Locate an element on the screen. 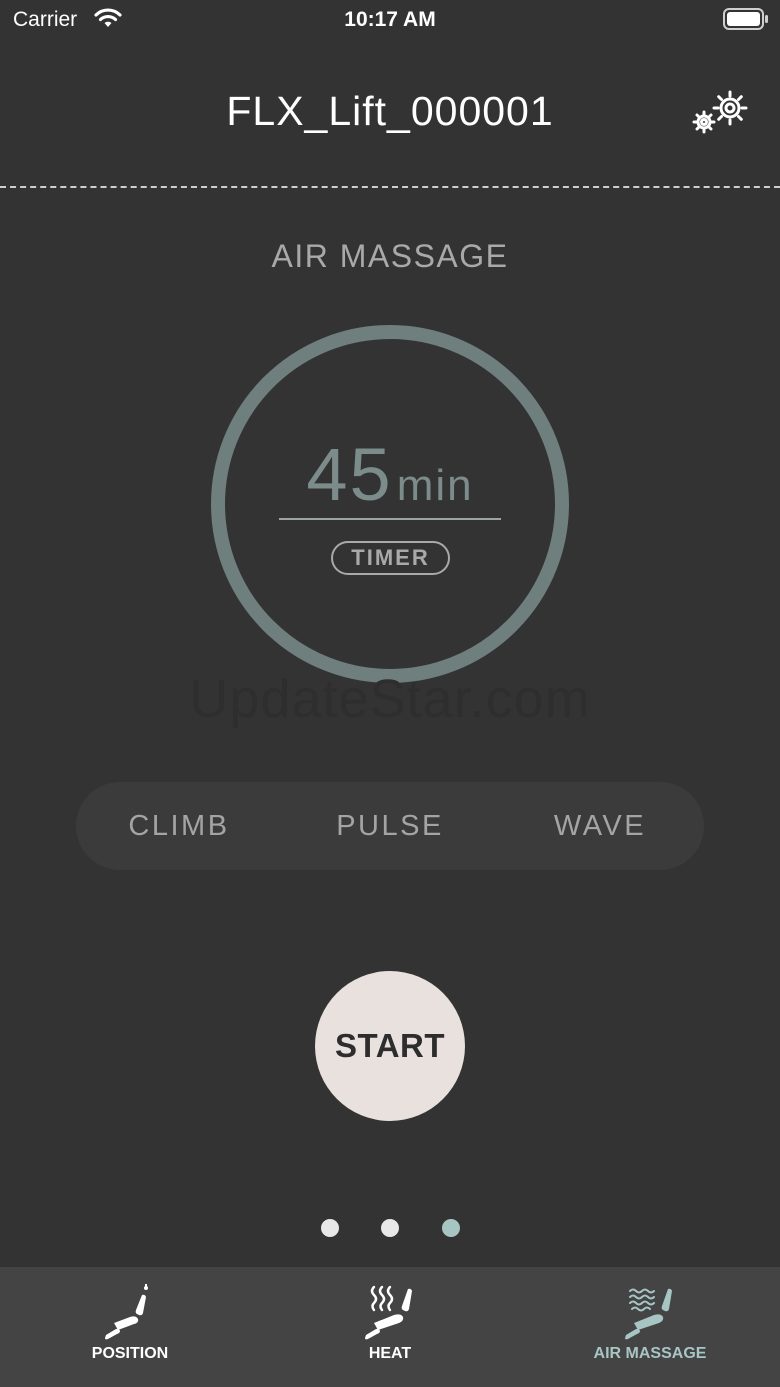  tab-heat: HEAT is located at coordinates (390, 1327).